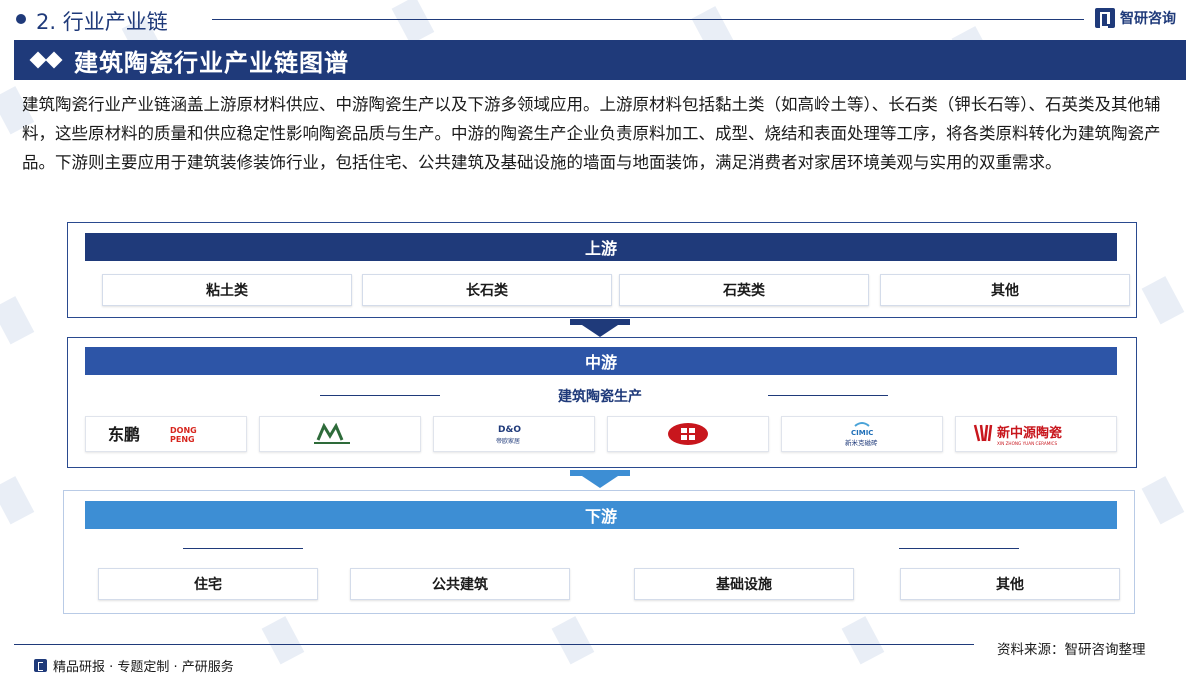  Describe the element at coordinates (600, 60) in the screenshot. I see `title-bar: 建筑陶瓷行业产业链图谱` at that location.